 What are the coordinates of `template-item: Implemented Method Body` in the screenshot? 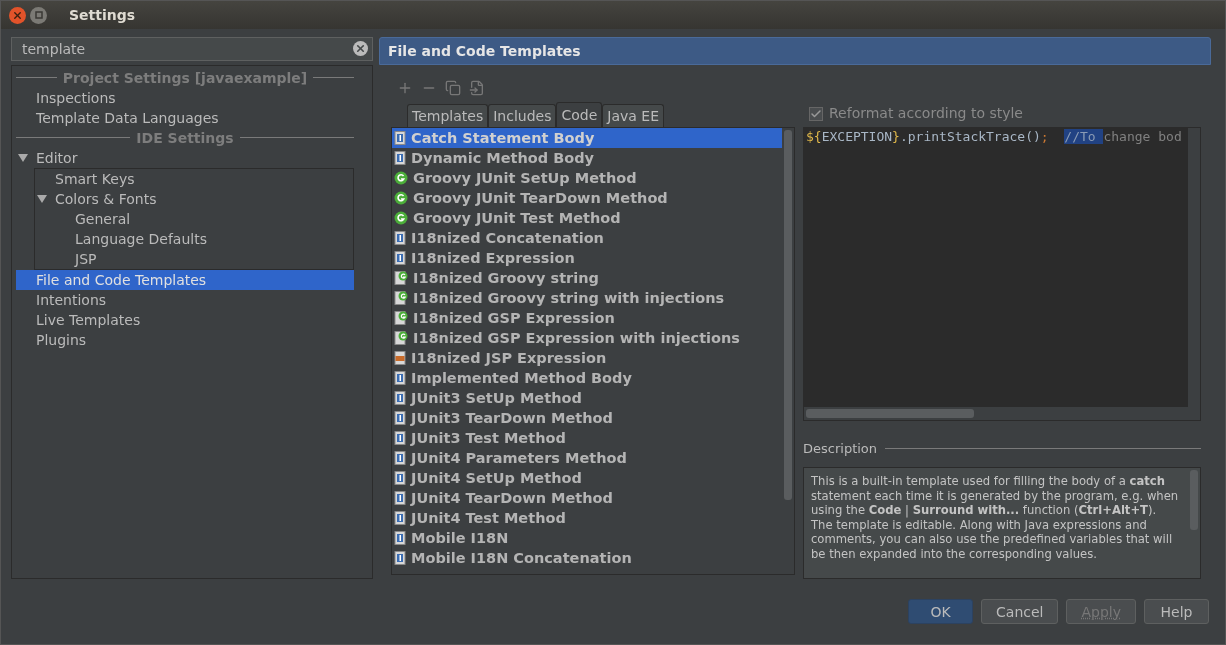 It's located at (587, 378).